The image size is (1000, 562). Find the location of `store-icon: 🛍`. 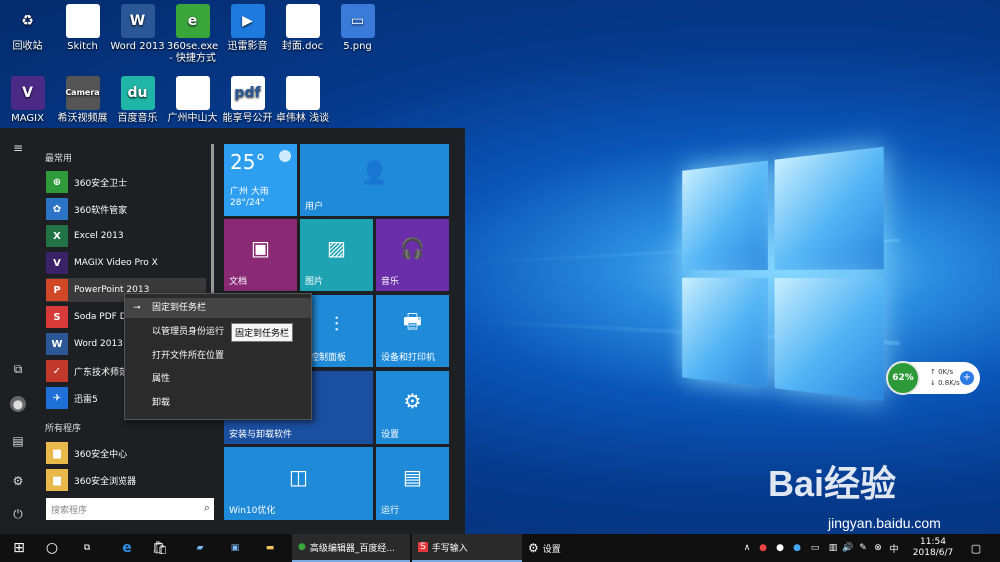

store-icon: 🛍 is located at coordinates (160, 548).